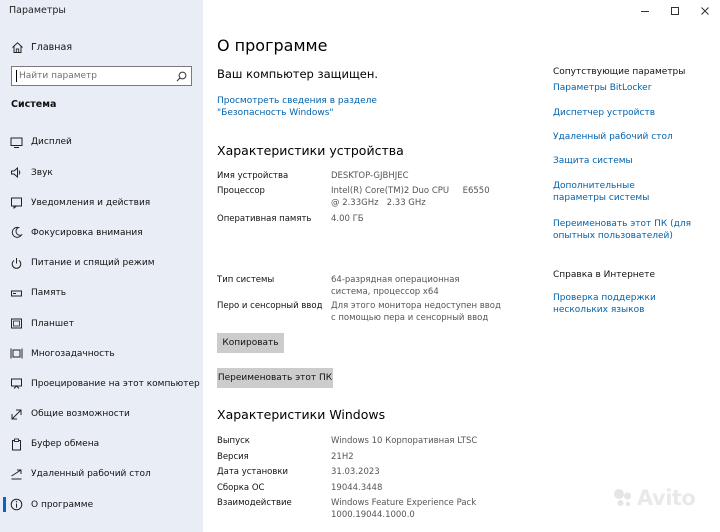  I want to click on spec-row: Версия 21H2, so click(367, 460).